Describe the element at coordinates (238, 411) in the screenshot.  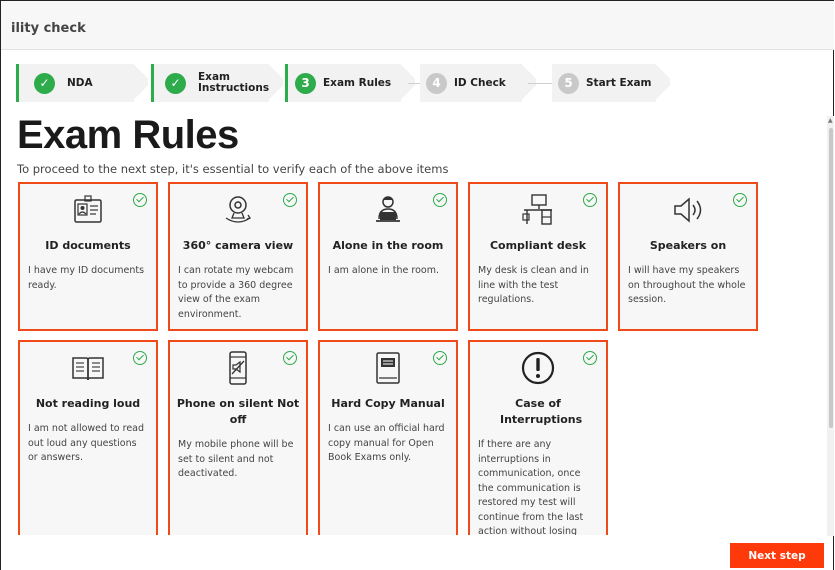
I see `card-title: Phone on silent Not off` at that location.